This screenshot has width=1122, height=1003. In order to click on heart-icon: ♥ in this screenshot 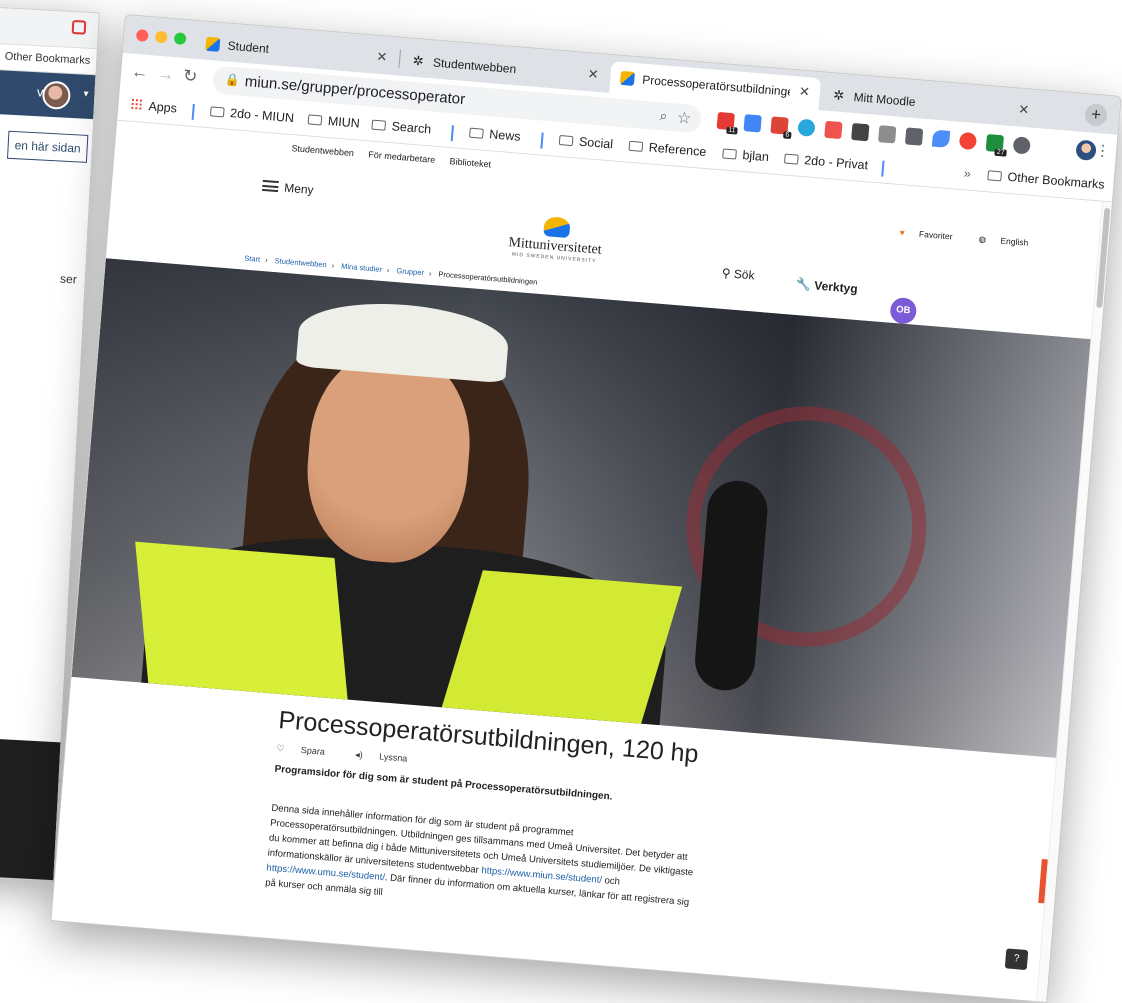, I will do `click(902, 232)`.